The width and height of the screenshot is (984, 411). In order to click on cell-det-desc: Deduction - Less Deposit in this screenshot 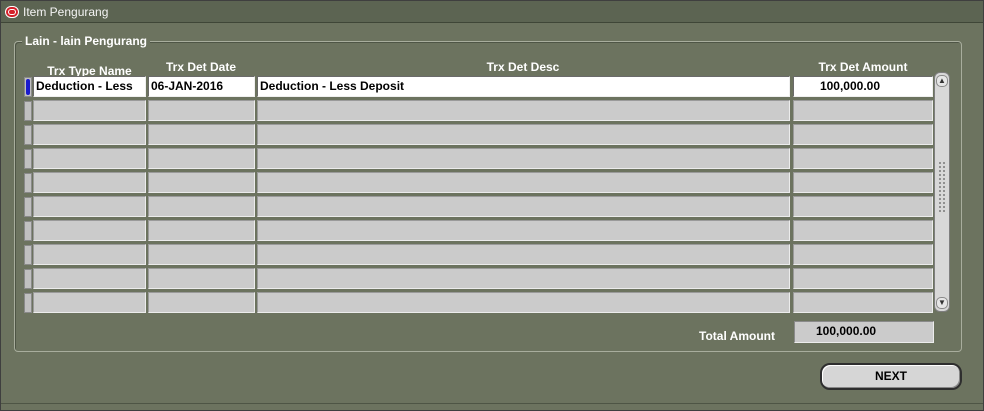, I will do `click(523, 86)`.